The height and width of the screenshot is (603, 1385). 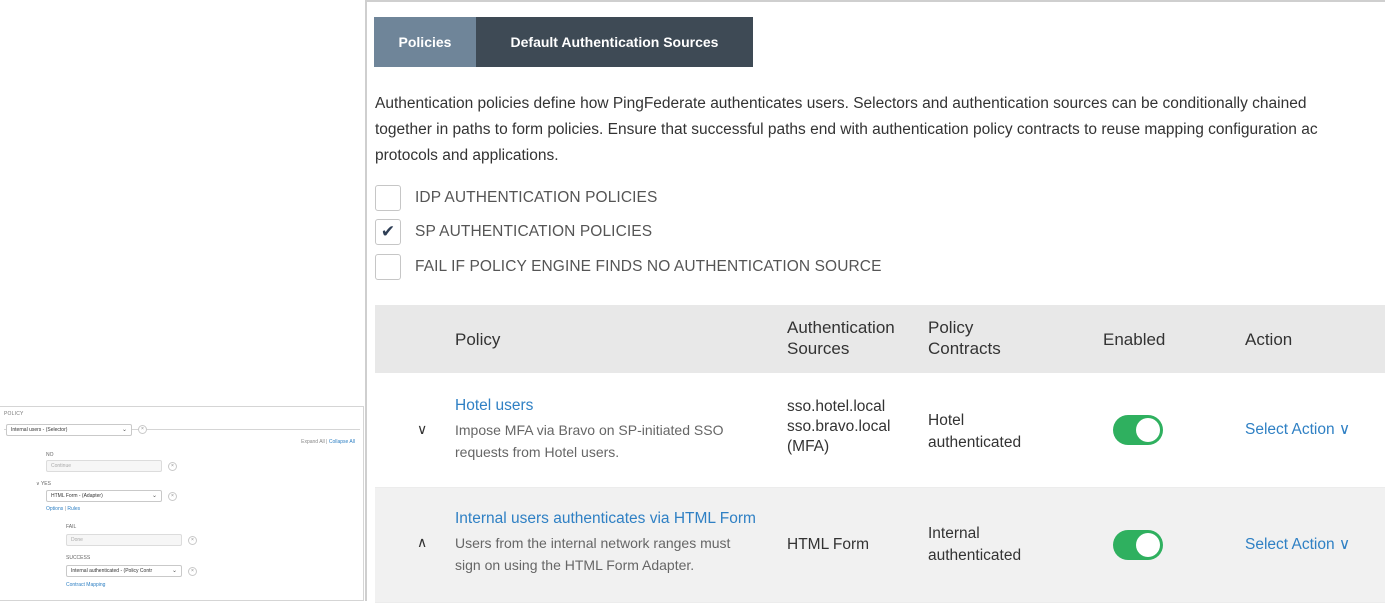 I want to click on tab-default-authentication-sources: Default Authentication Sources, so click(x=614, y=42).